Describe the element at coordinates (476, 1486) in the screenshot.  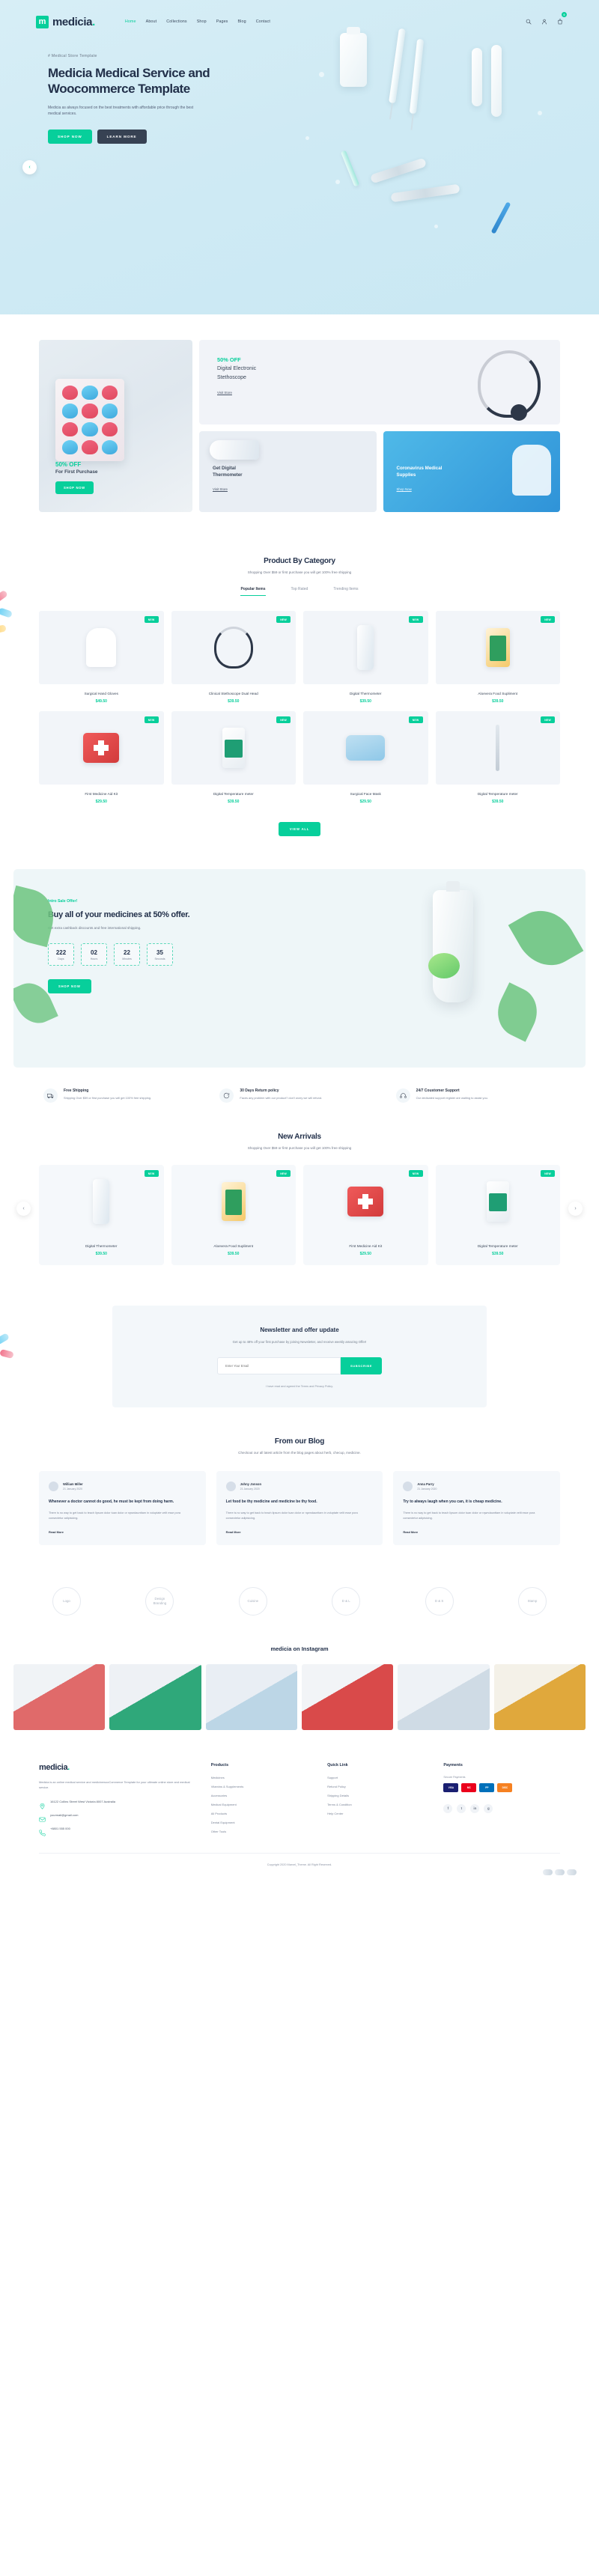
I see `blog-author: Anna Parry 21 January 2020` at that location.